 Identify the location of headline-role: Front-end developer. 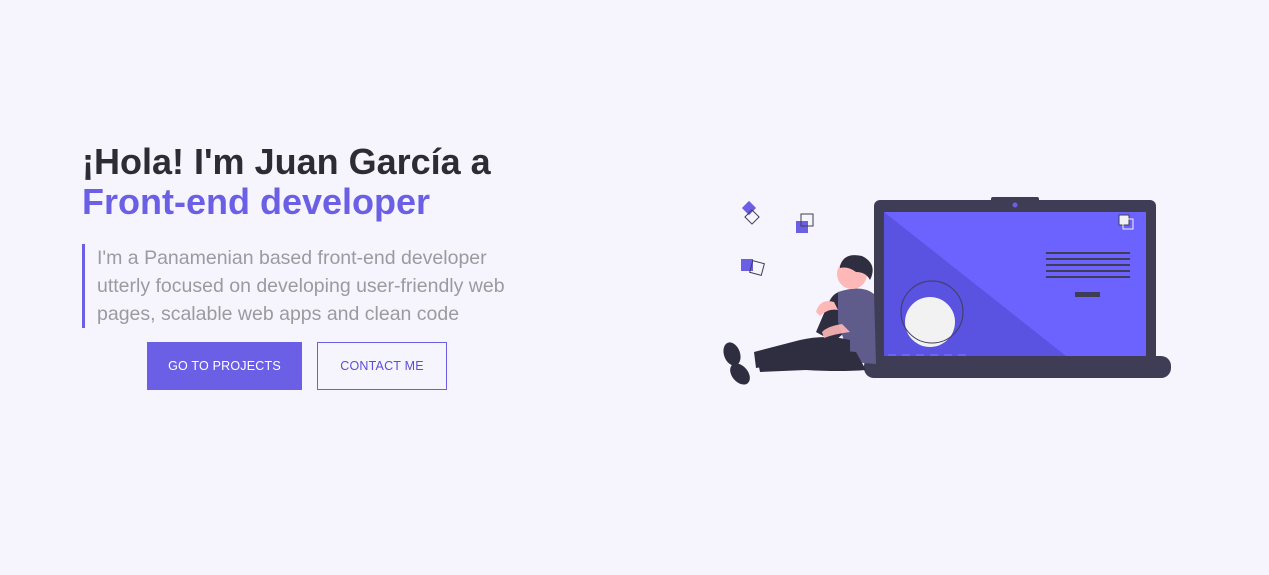
(256, 201).